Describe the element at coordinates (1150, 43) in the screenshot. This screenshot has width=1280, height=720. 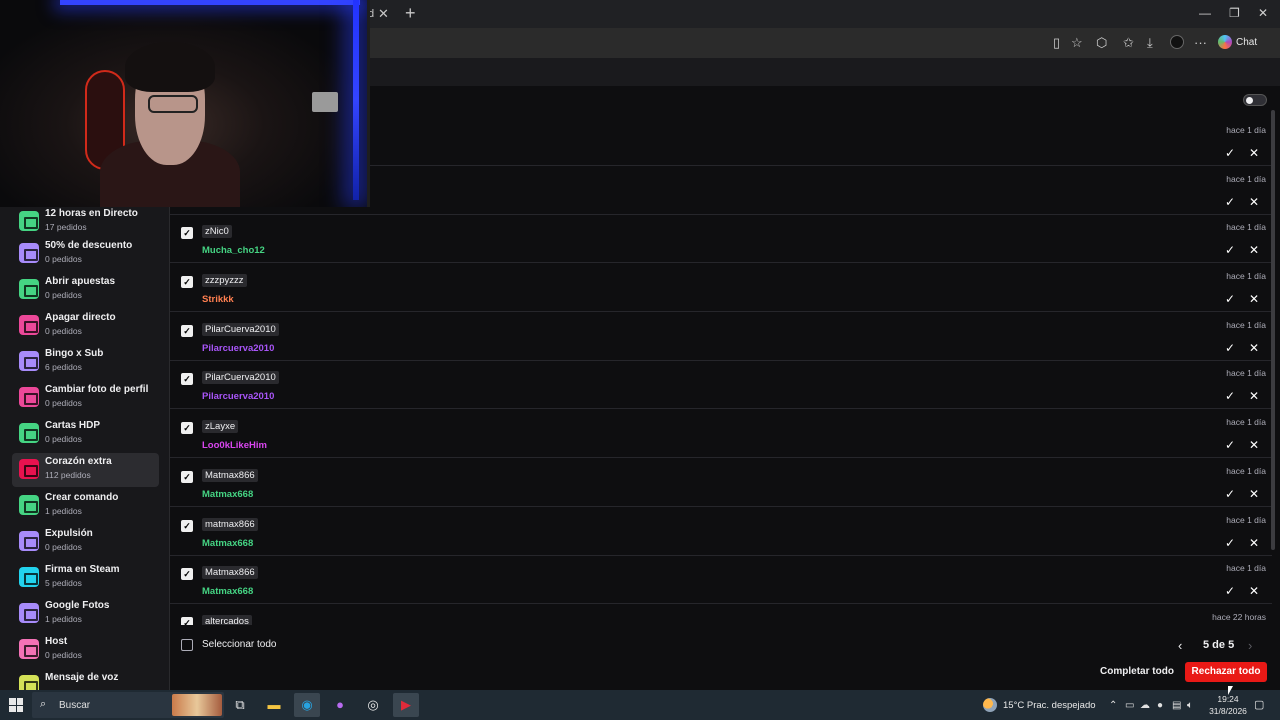
I see `downloads-icon: ⤓` at that location.